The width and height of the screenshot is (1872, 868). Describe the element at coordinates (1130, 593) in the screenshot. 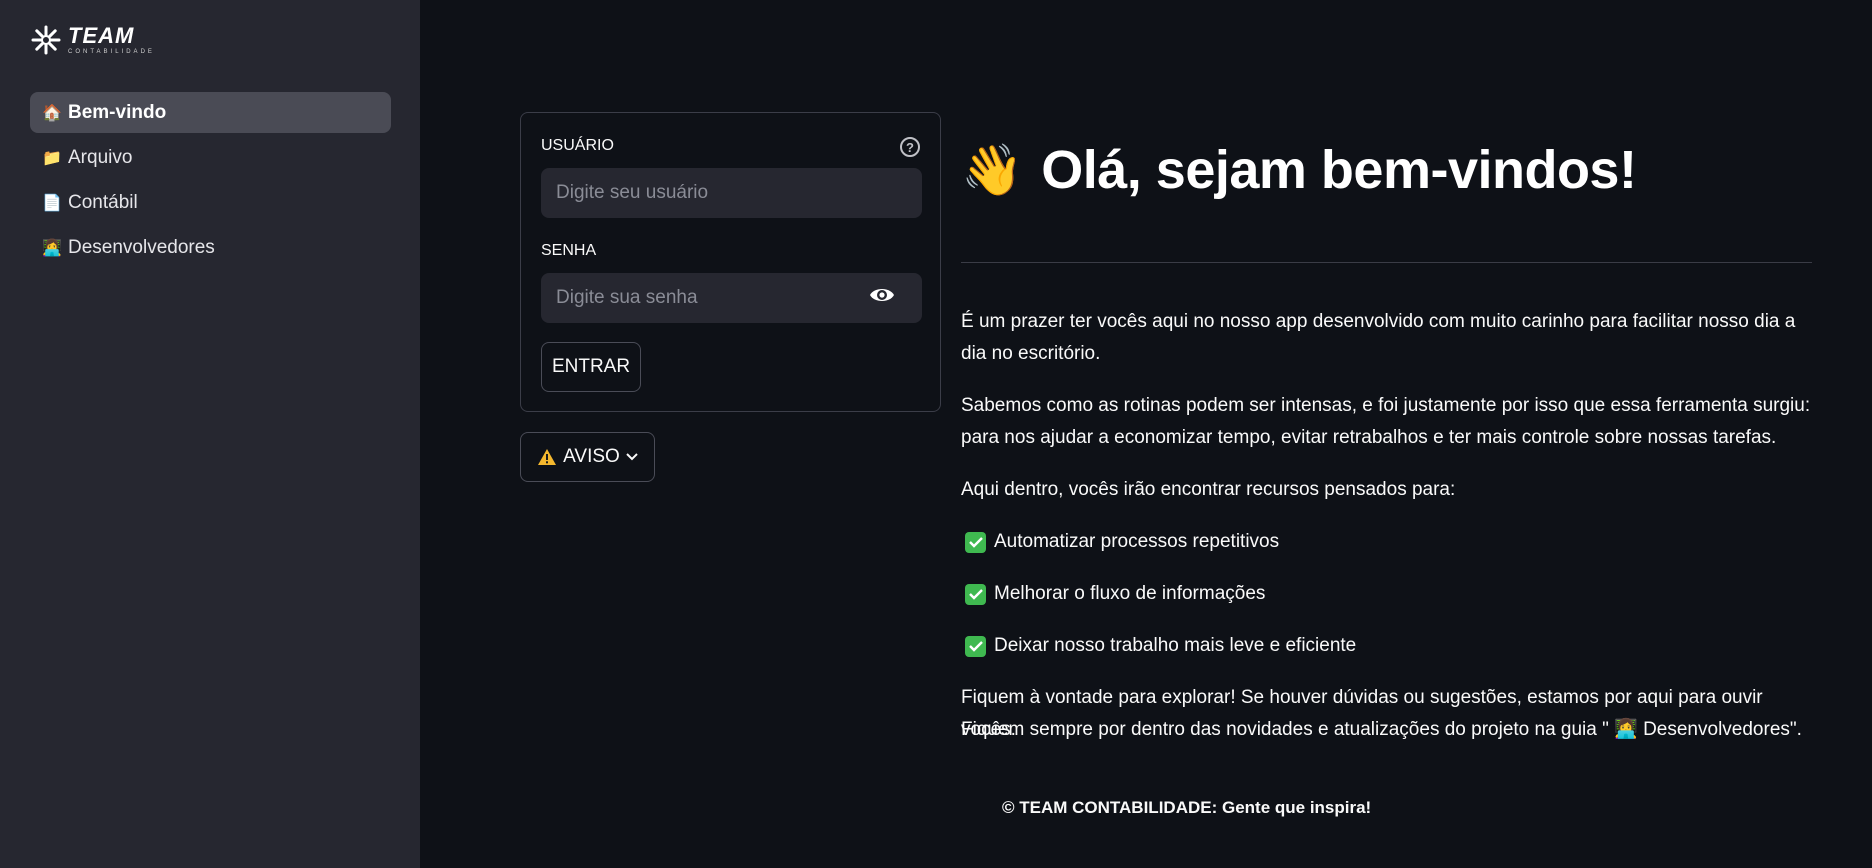

I see `feature-text: Melhorar o fluxo de informações` at that location.